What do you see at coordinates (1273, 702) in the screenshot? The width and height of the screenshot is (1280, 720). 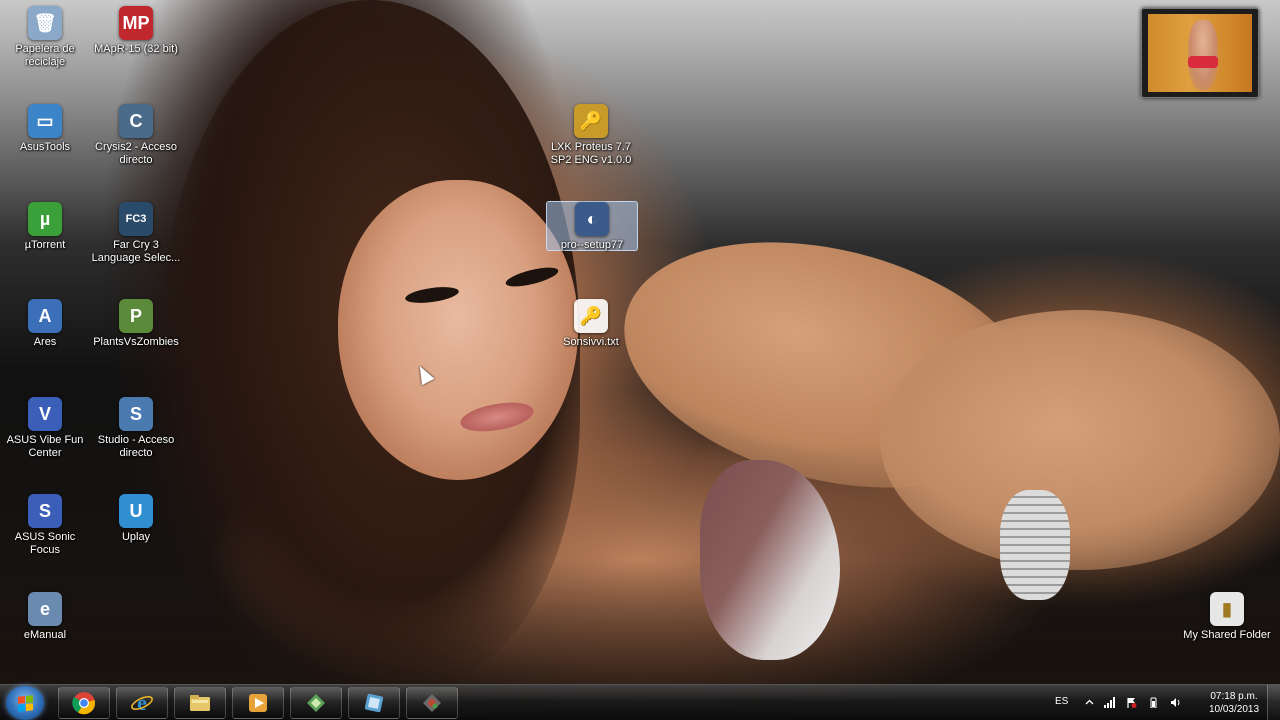 I see `show-desktop-button` at bounding box center [1273, 702].